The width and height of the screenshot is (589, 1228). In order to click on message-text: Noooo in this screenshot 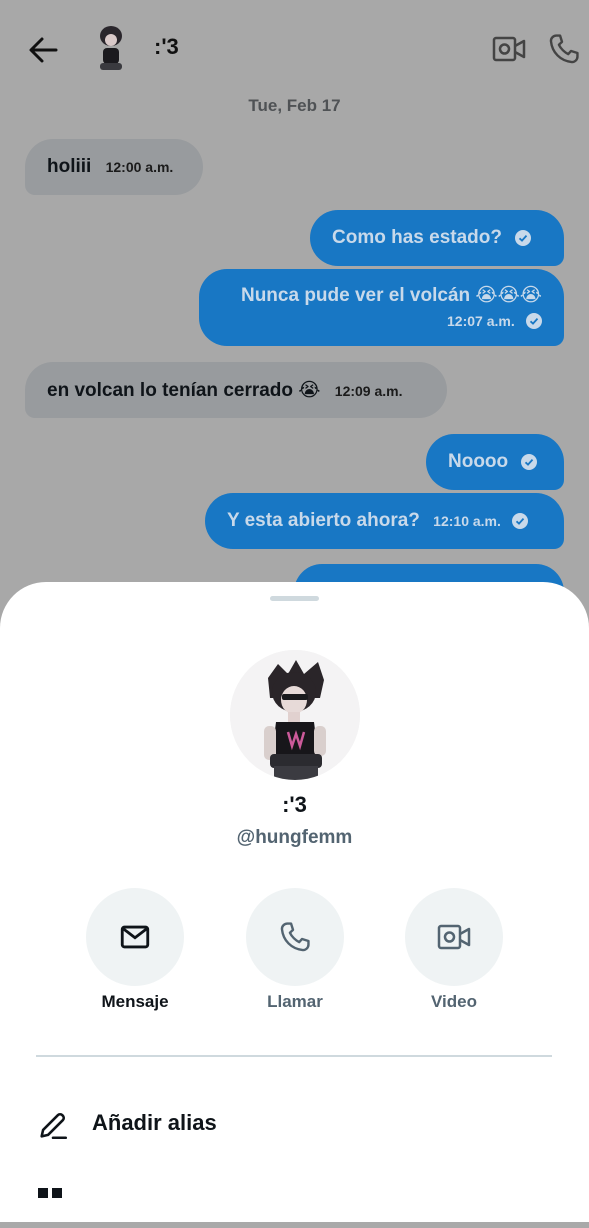, I will do `click(478, 461)`.